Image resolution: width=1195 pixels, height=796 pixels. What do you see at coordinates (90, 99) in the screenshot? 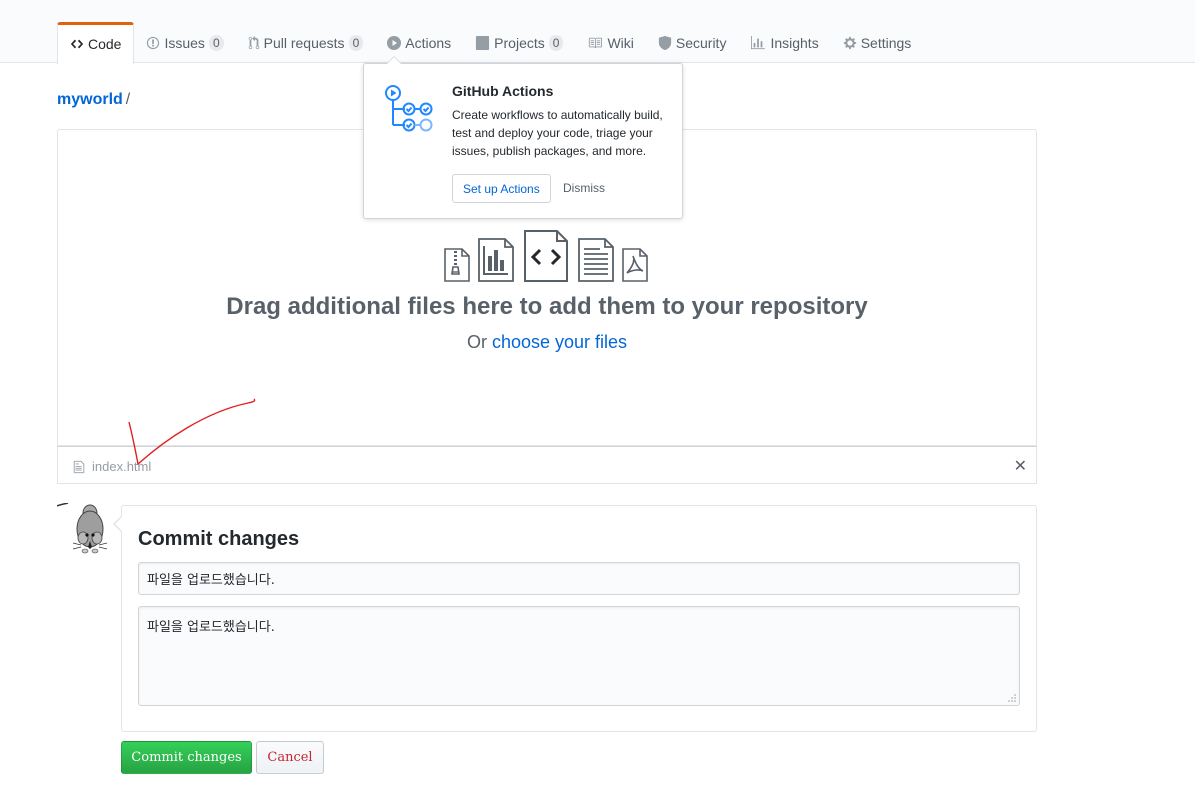
I see `repo-link: myworld` at bounding box center [90, 99].